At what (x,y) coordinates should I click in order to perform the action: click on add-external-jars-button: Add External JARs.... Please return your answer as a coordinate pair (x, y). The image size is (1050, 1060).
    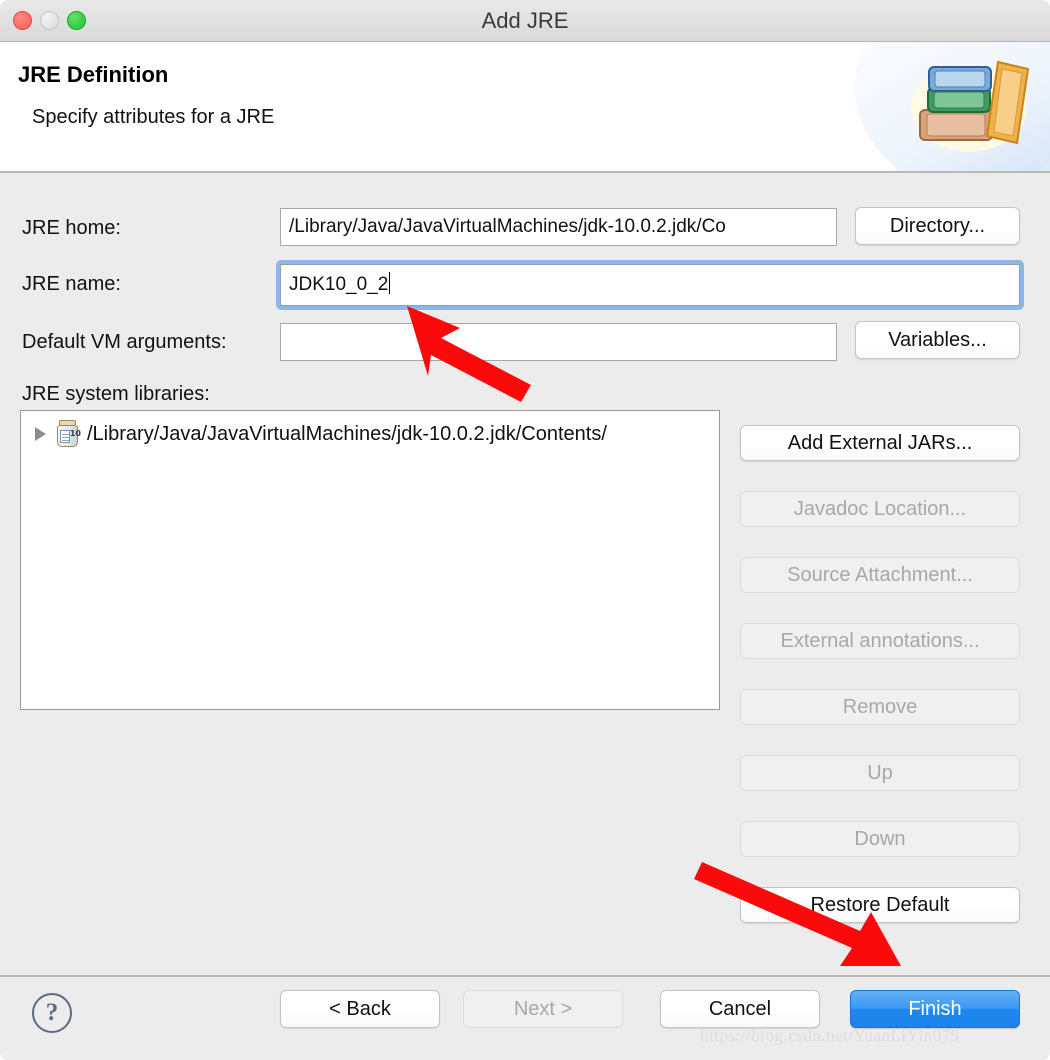
    Looking at the image, I should click on (880, 443).